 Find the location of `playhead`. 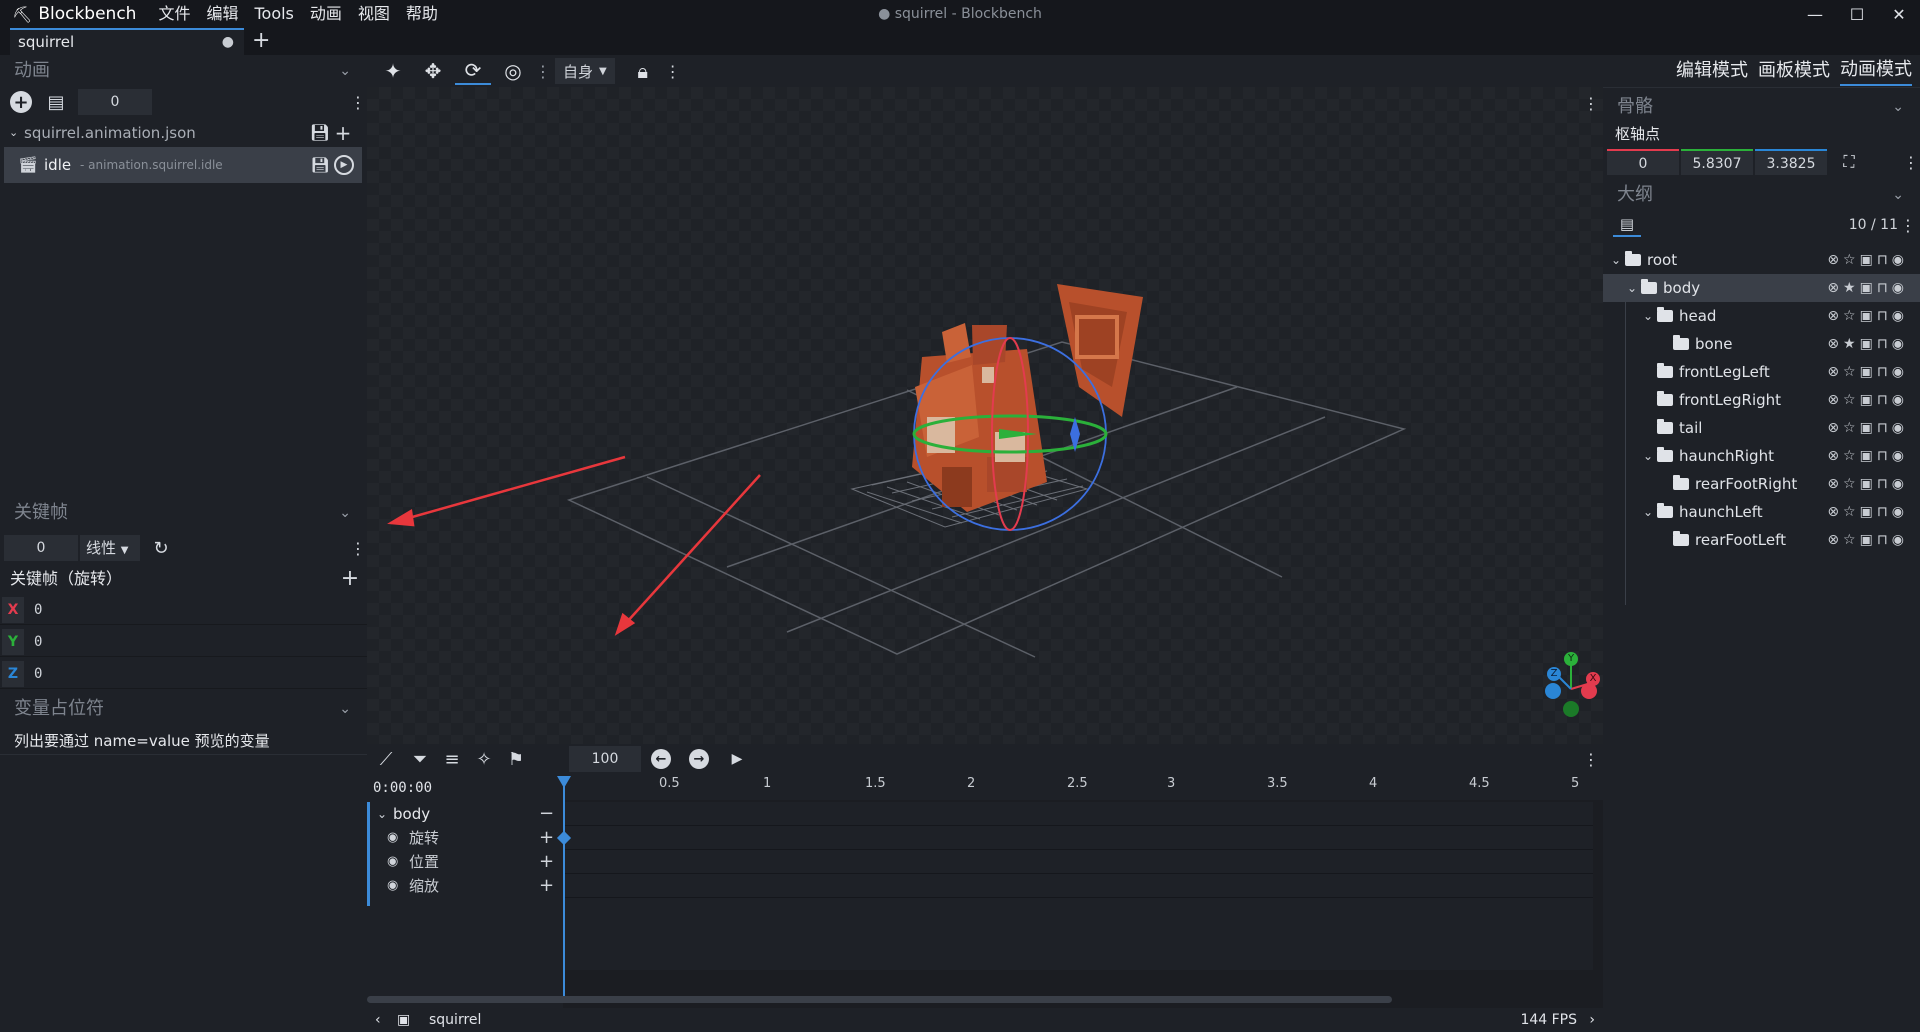

playhead is located at coordinates (564, 886).